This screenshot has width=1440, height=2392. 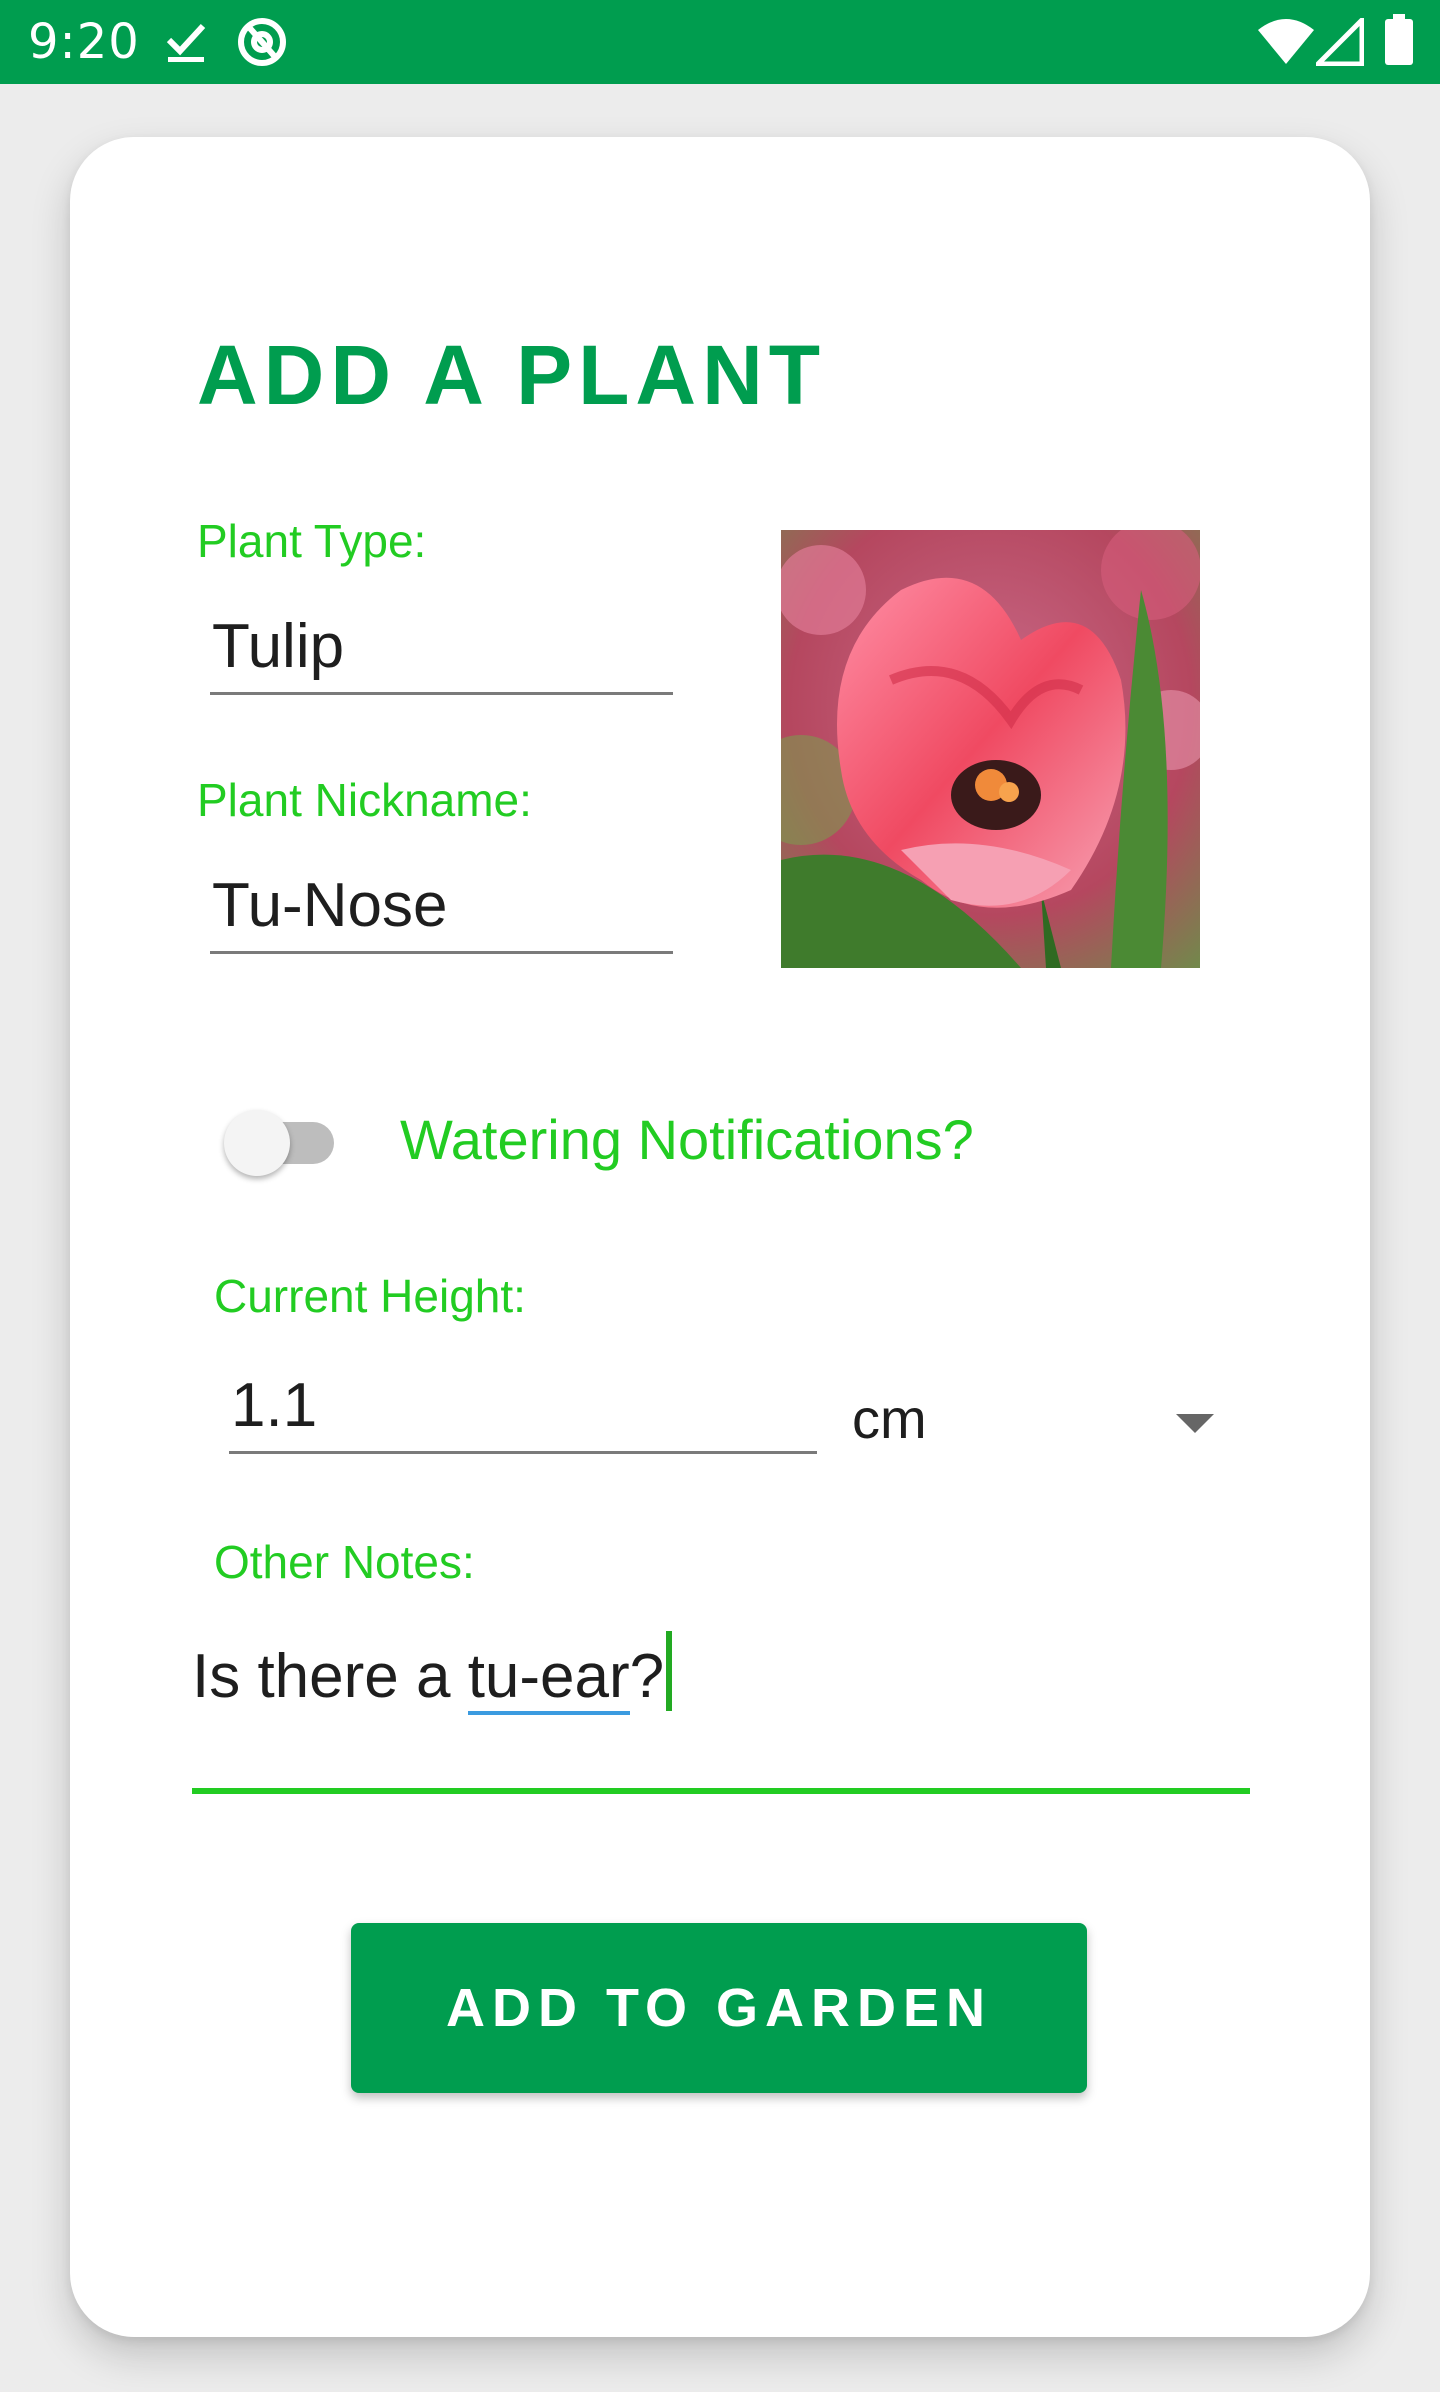 I want to click on unit-select: cm, so click(x=1035, y=1420).